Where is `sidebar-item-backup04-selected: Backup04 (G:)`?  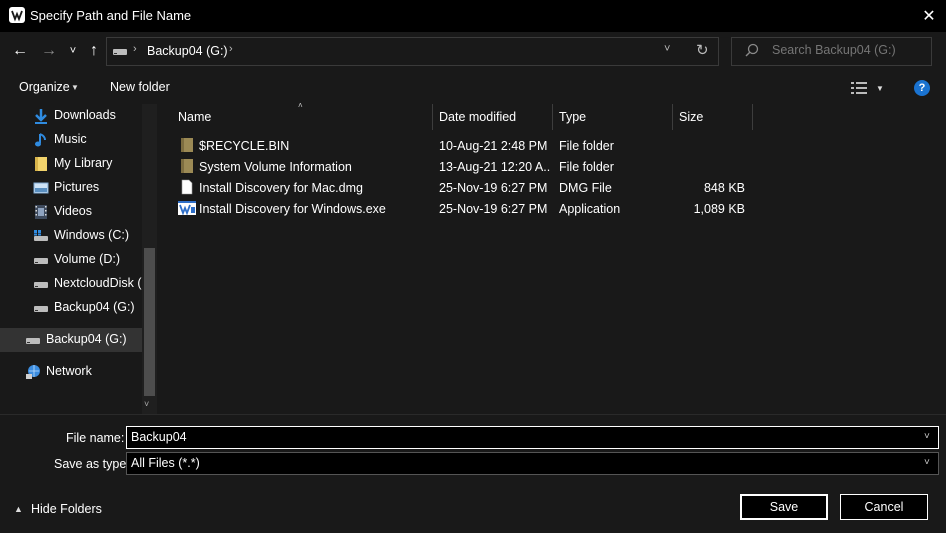
sidebar-item-backup04-selected: Backup04 (G:) is located at coordinates (70, 340).